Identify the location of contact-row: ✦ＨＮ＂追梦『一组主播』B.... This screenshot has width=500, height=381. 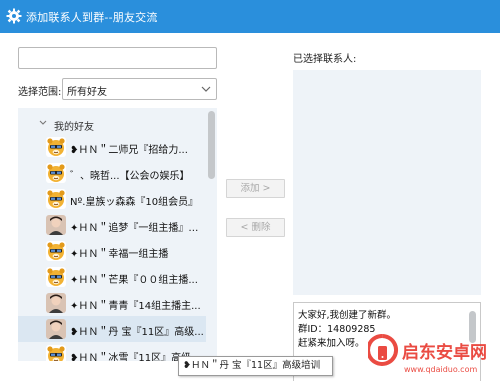
(112, 225).